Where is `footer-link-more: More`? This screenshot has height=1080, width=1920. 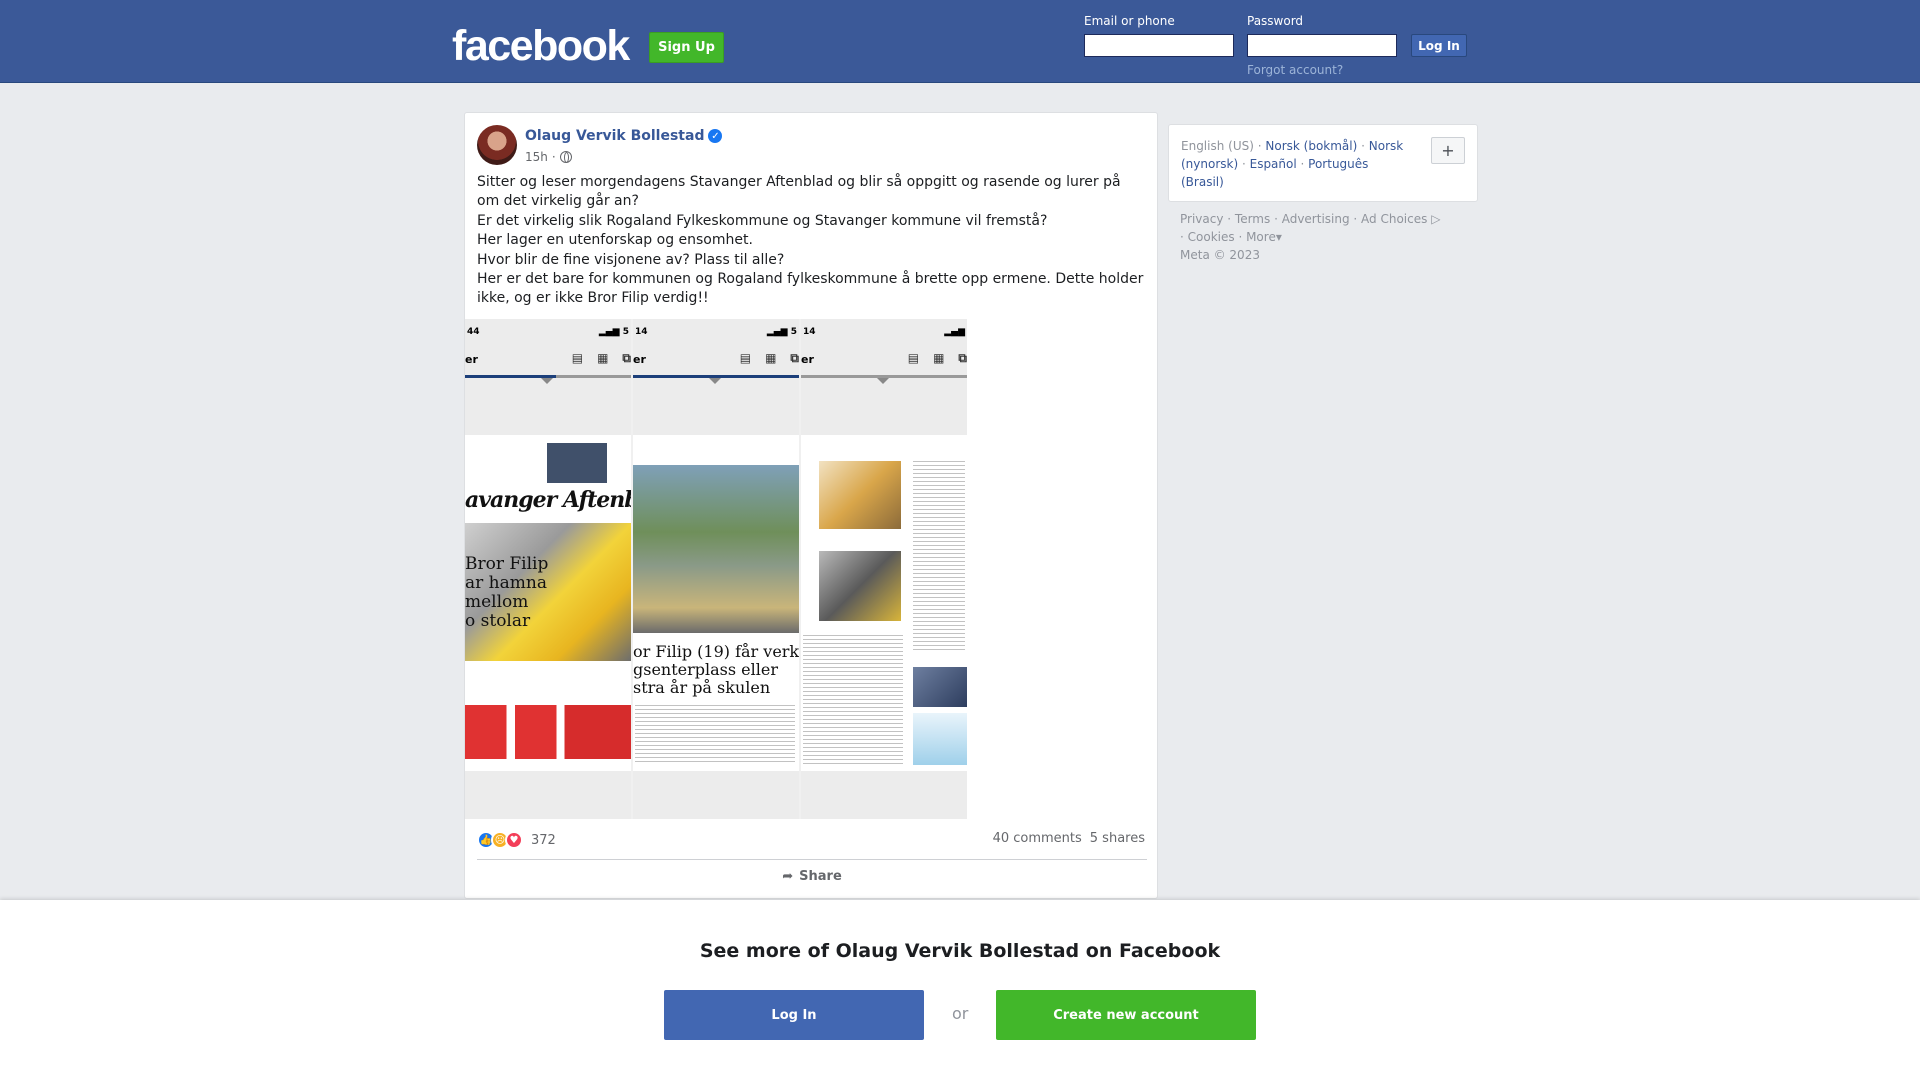 footer-link-more: More is located at coordinates (1261, 237).